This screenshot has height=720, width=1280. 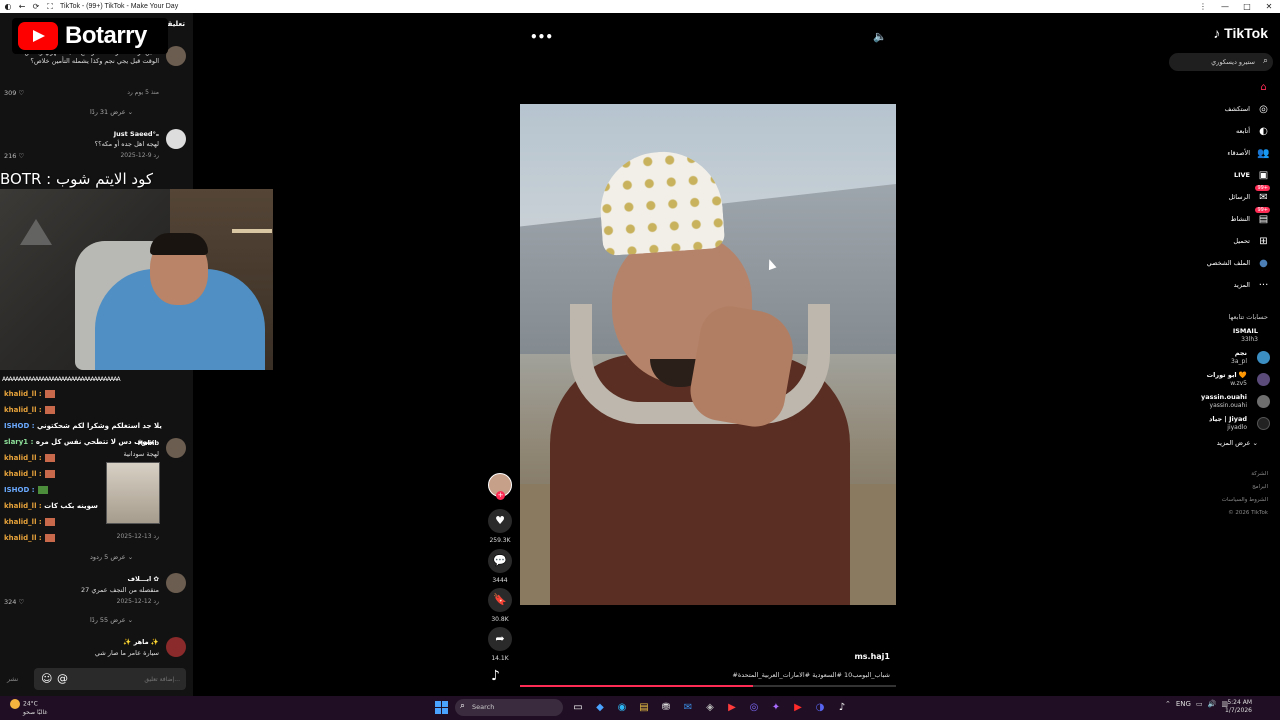 What do you see at coordinates (1199, 704) in the screenshot?
I see `monitor-icon: ▭` at bounding box center [1199, 704].